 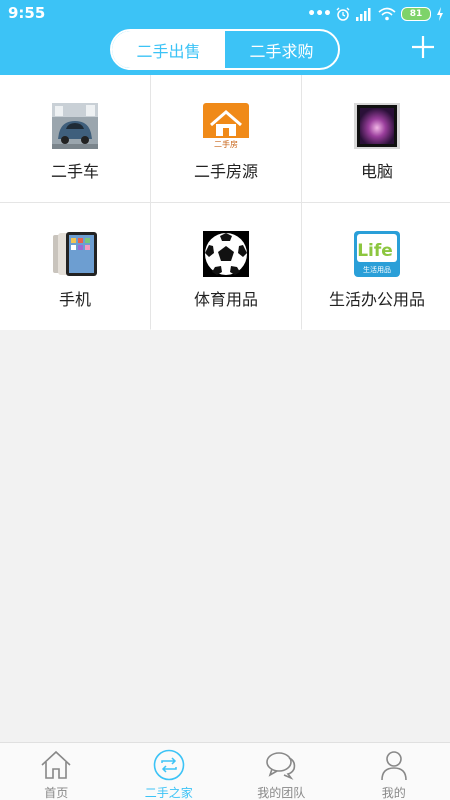 I want to click on app-header: 9:55 ••• 81 二手出售 二手求购, so click(x=225, y=37).